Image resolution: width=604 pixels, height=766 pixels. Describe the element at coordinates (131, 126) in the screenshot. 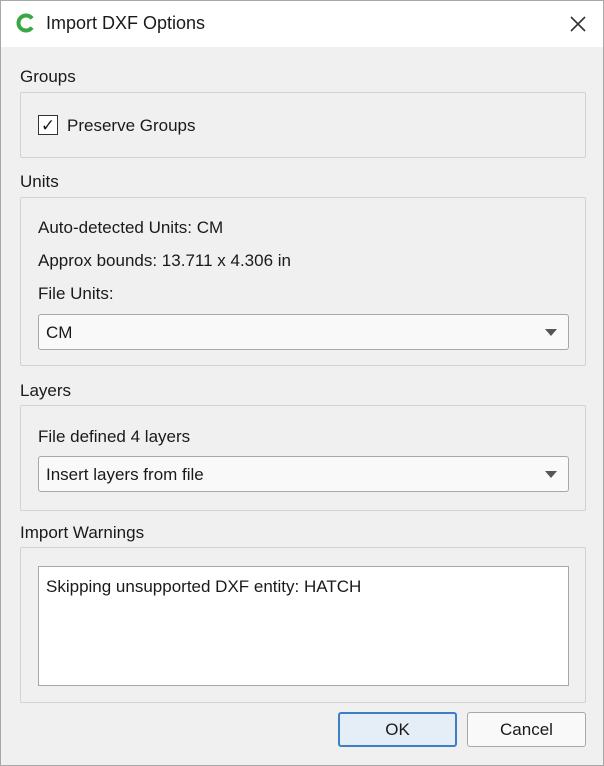

I see `preserve-groups-label: Preserve Groups` at that location.